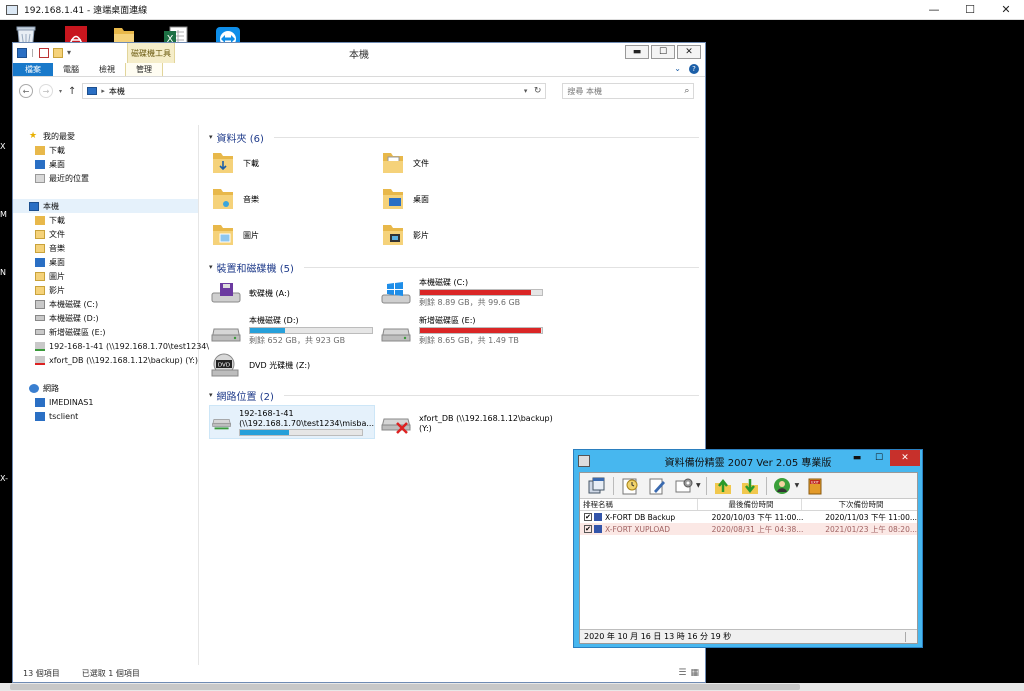  Describe the element at coordinates (462, 292) in the screenshot. I see `drive-tile-c: 本機磁碟 (C:) 剩餘 8.89 GB，共 99.6 GB` at that location.